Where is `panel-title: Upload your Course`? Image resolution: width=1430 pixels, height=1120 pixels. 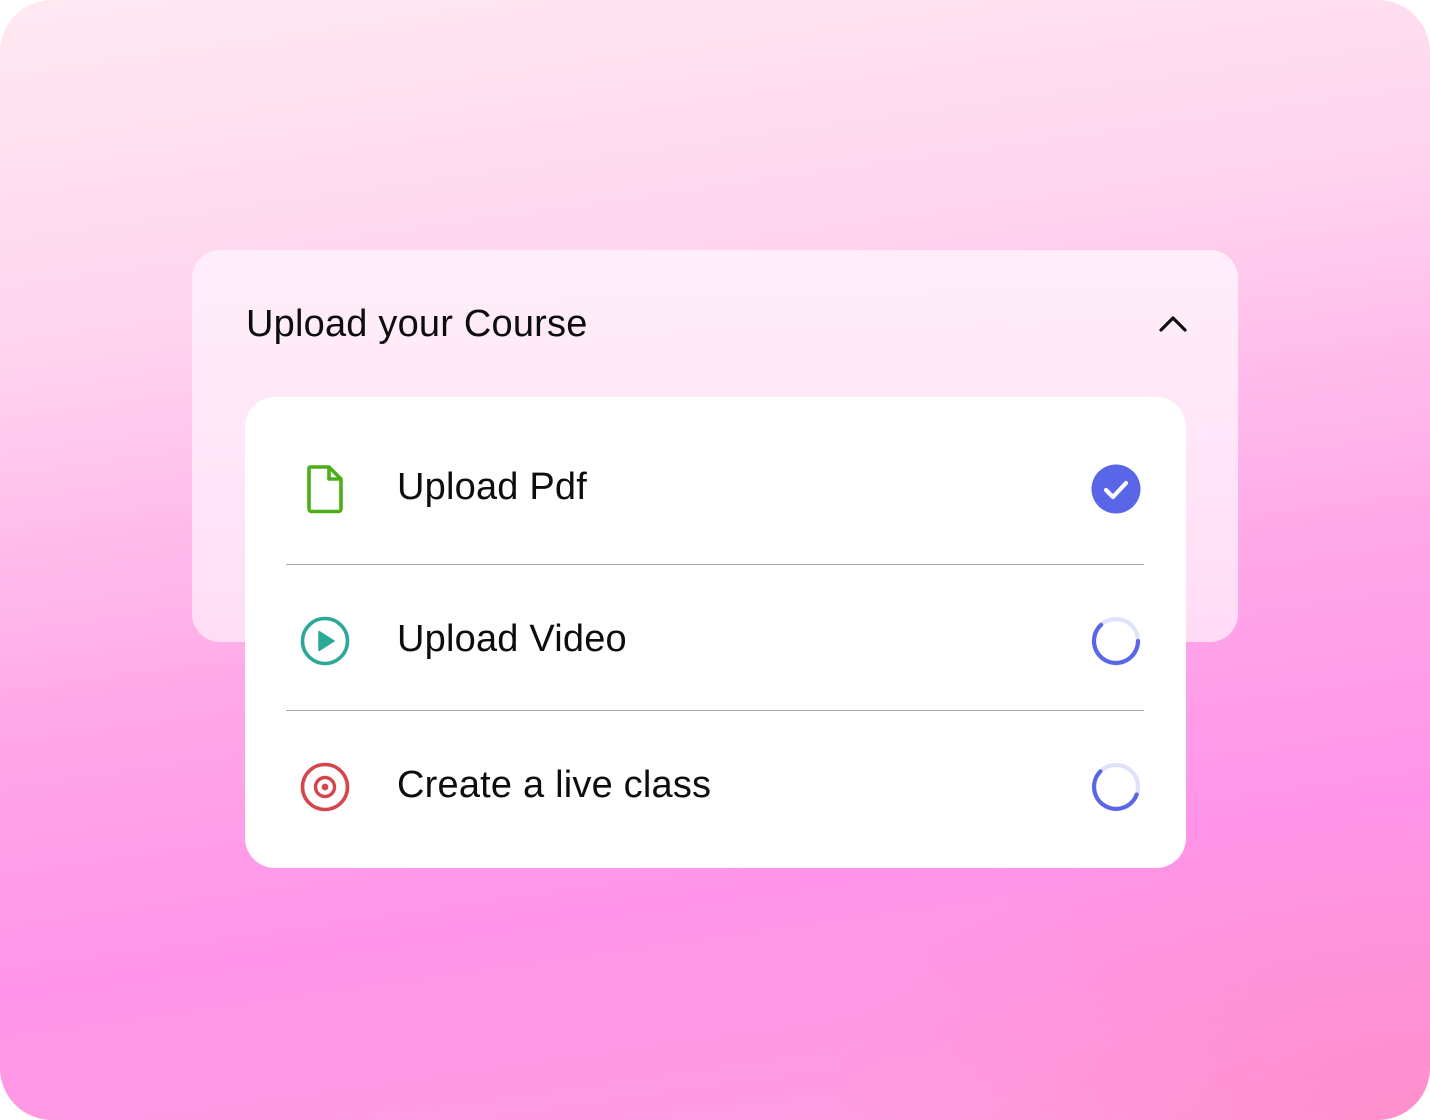 panel-title: Upload your Course is located at coordinates (417, 324).